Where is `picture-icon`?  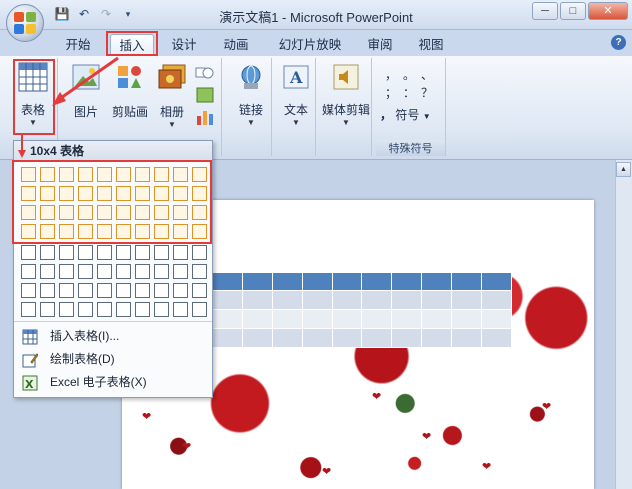 picture-icon is located at coordinates (86, 77).